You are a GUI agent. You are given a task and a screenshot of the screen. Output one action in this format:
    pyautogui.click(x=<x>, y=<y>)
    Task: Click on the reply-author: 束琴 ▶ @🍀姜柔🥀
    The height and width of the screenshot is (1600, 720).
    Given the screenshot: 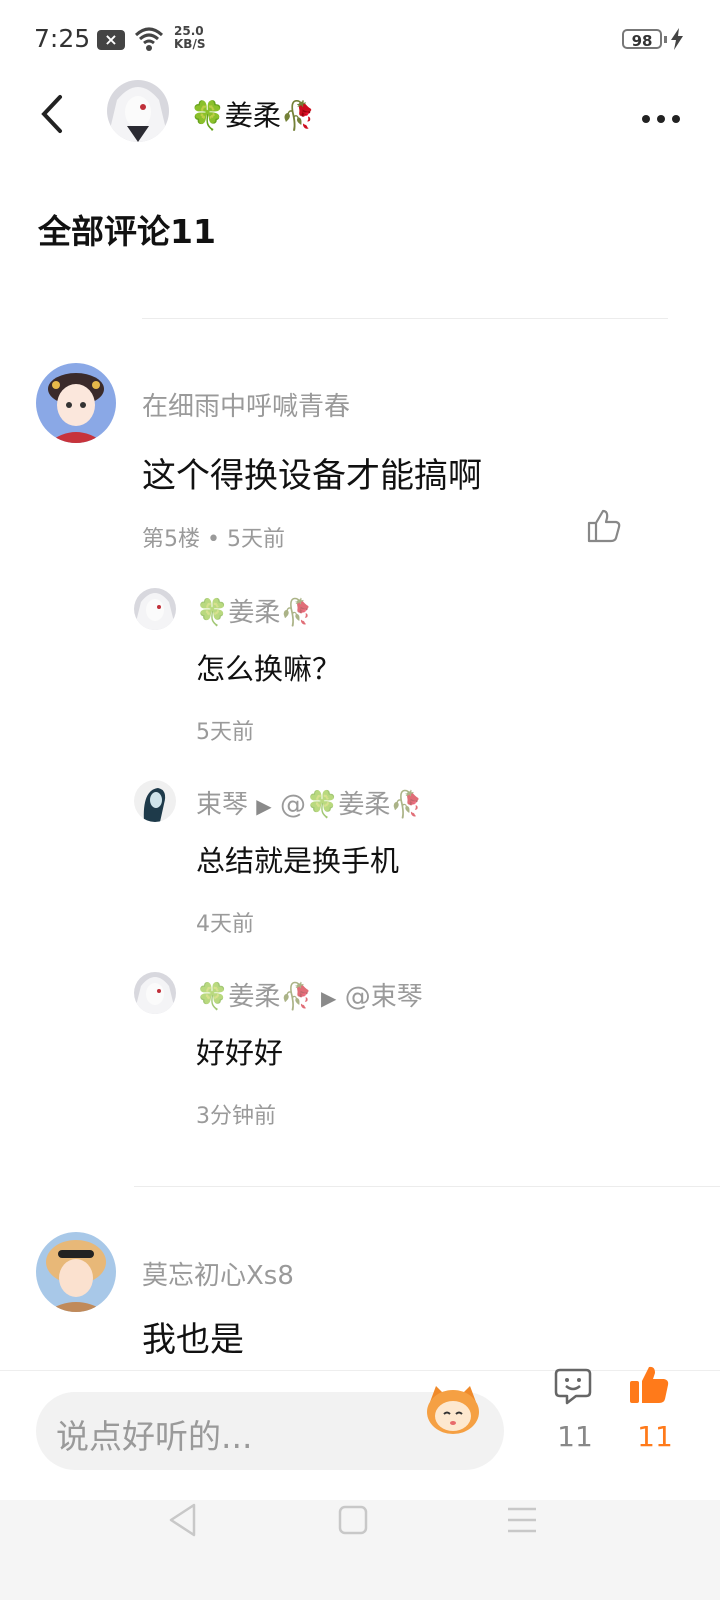 What is the action you would take?
    pyautogui.click(x=309, y=802)
    